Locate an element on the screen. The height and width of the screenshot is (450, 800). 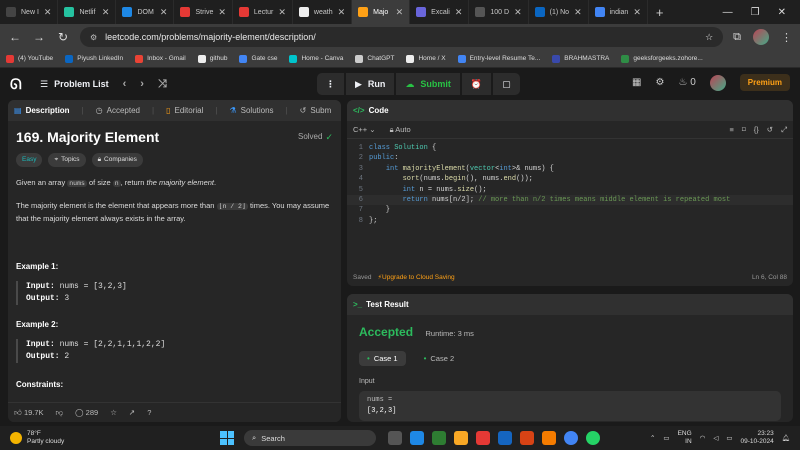
language-select: C++ ⌄ is located at coordinates (364, 129).